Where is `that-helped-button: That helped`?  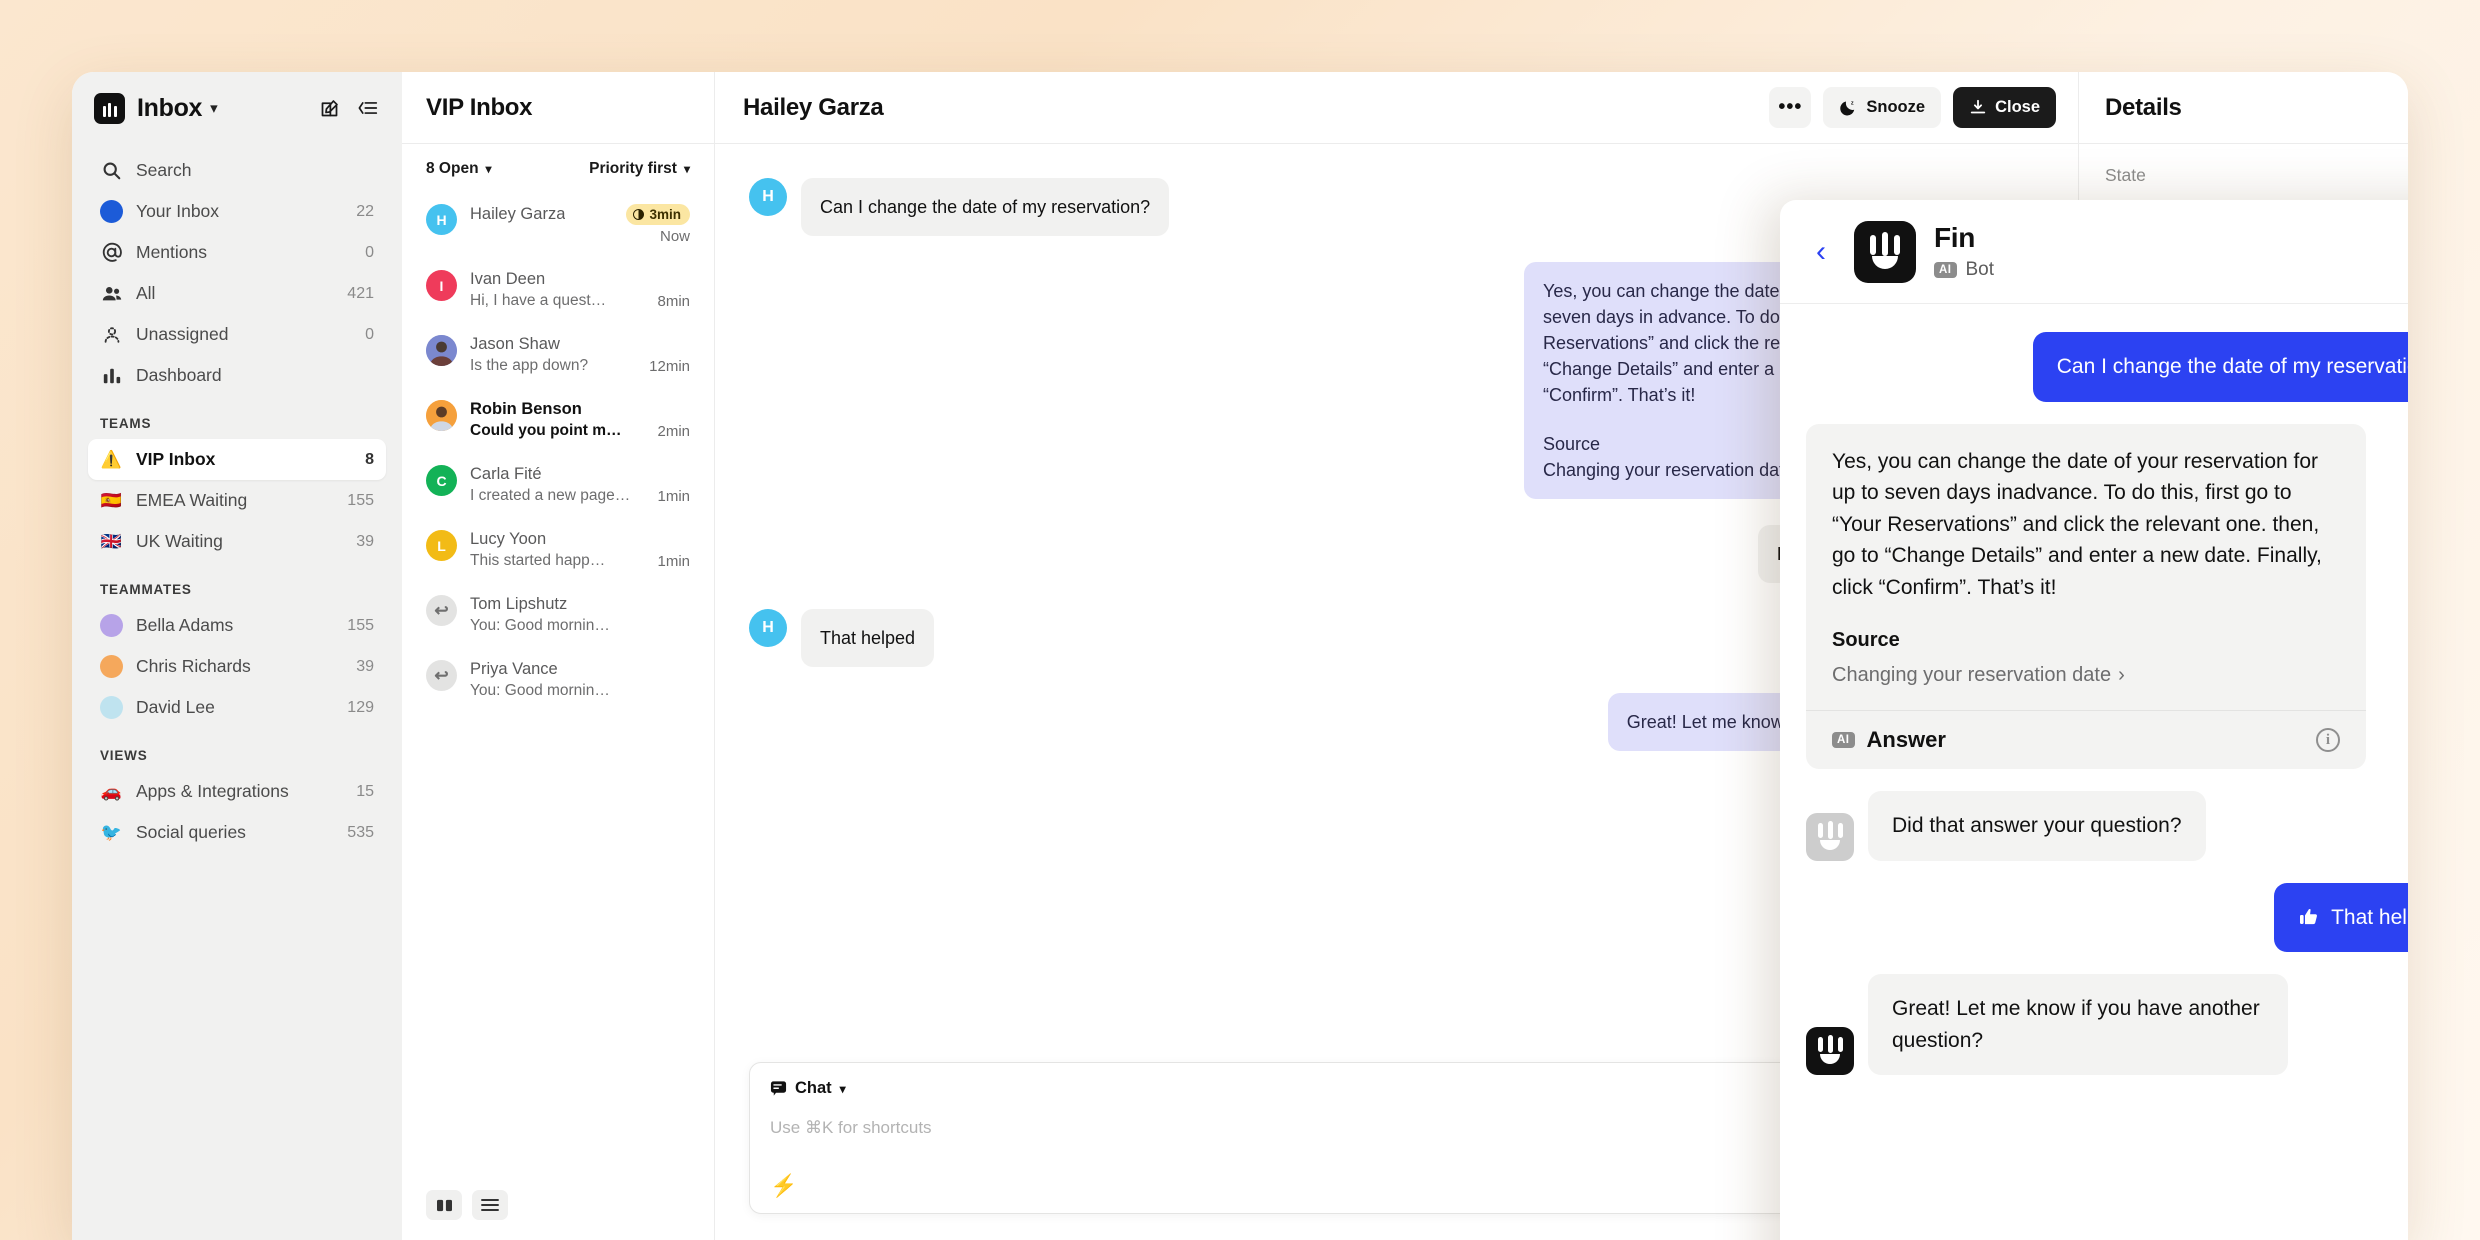
that-helped-button: That helped is located at coordinates (2341, 917).